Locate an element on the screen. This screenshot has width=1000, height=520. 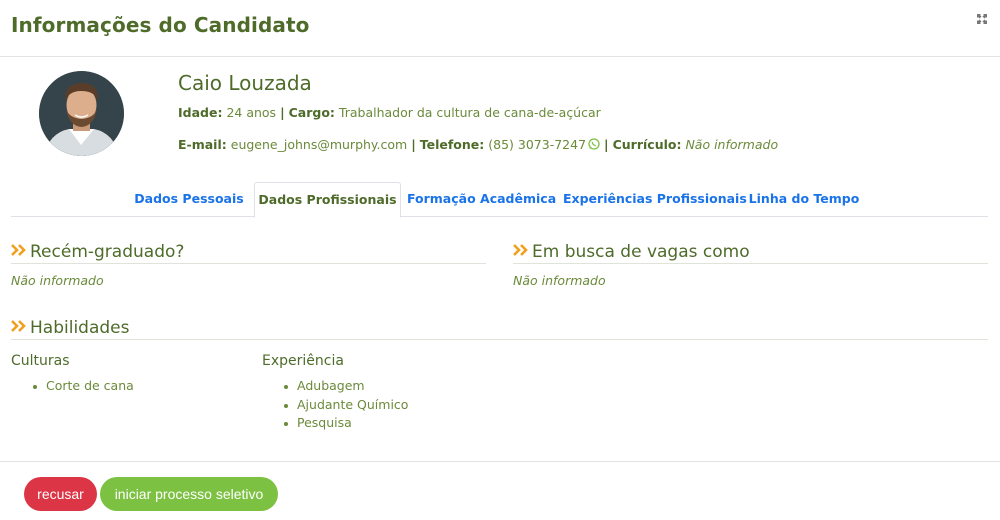
modal-title: Informações do Candidato is located at coordinates (160, 25).